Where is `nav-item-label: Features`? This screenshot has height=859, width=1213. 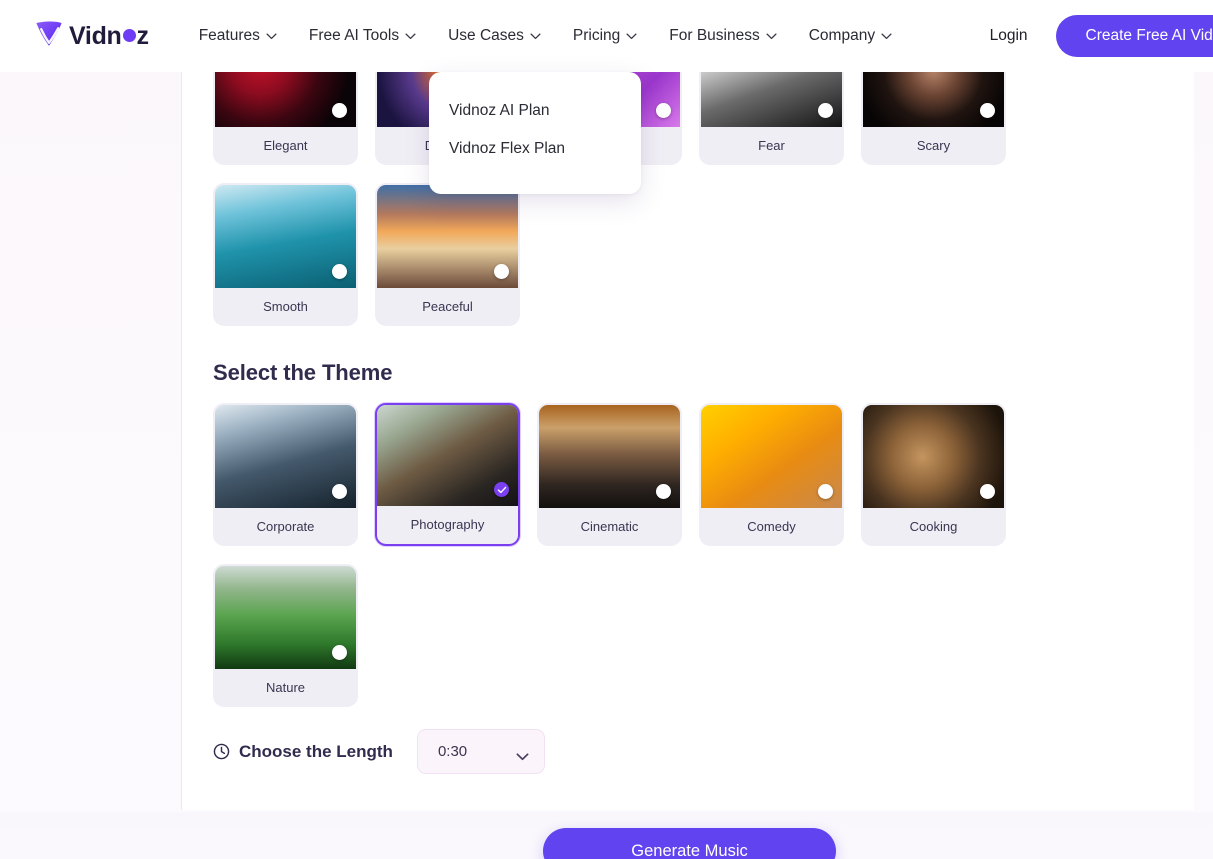 nav-item-label: Features is located at coordinates (229, 35).